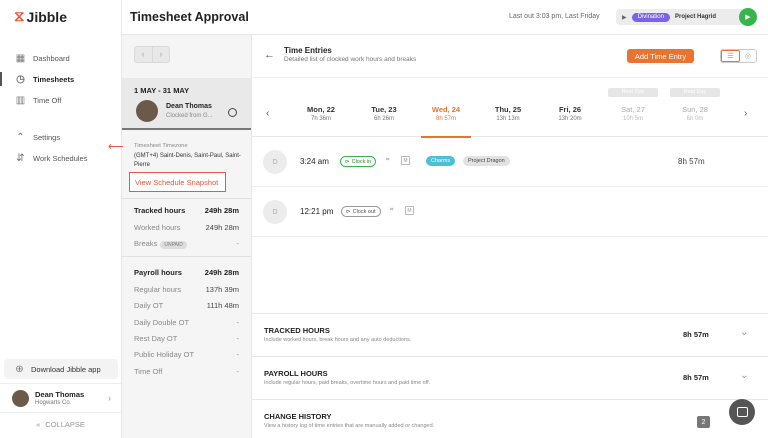 Image resolution: width=768 pixels, height=438 pixels. I want to click on user-name: Dean Thomas, so click(60, 394).